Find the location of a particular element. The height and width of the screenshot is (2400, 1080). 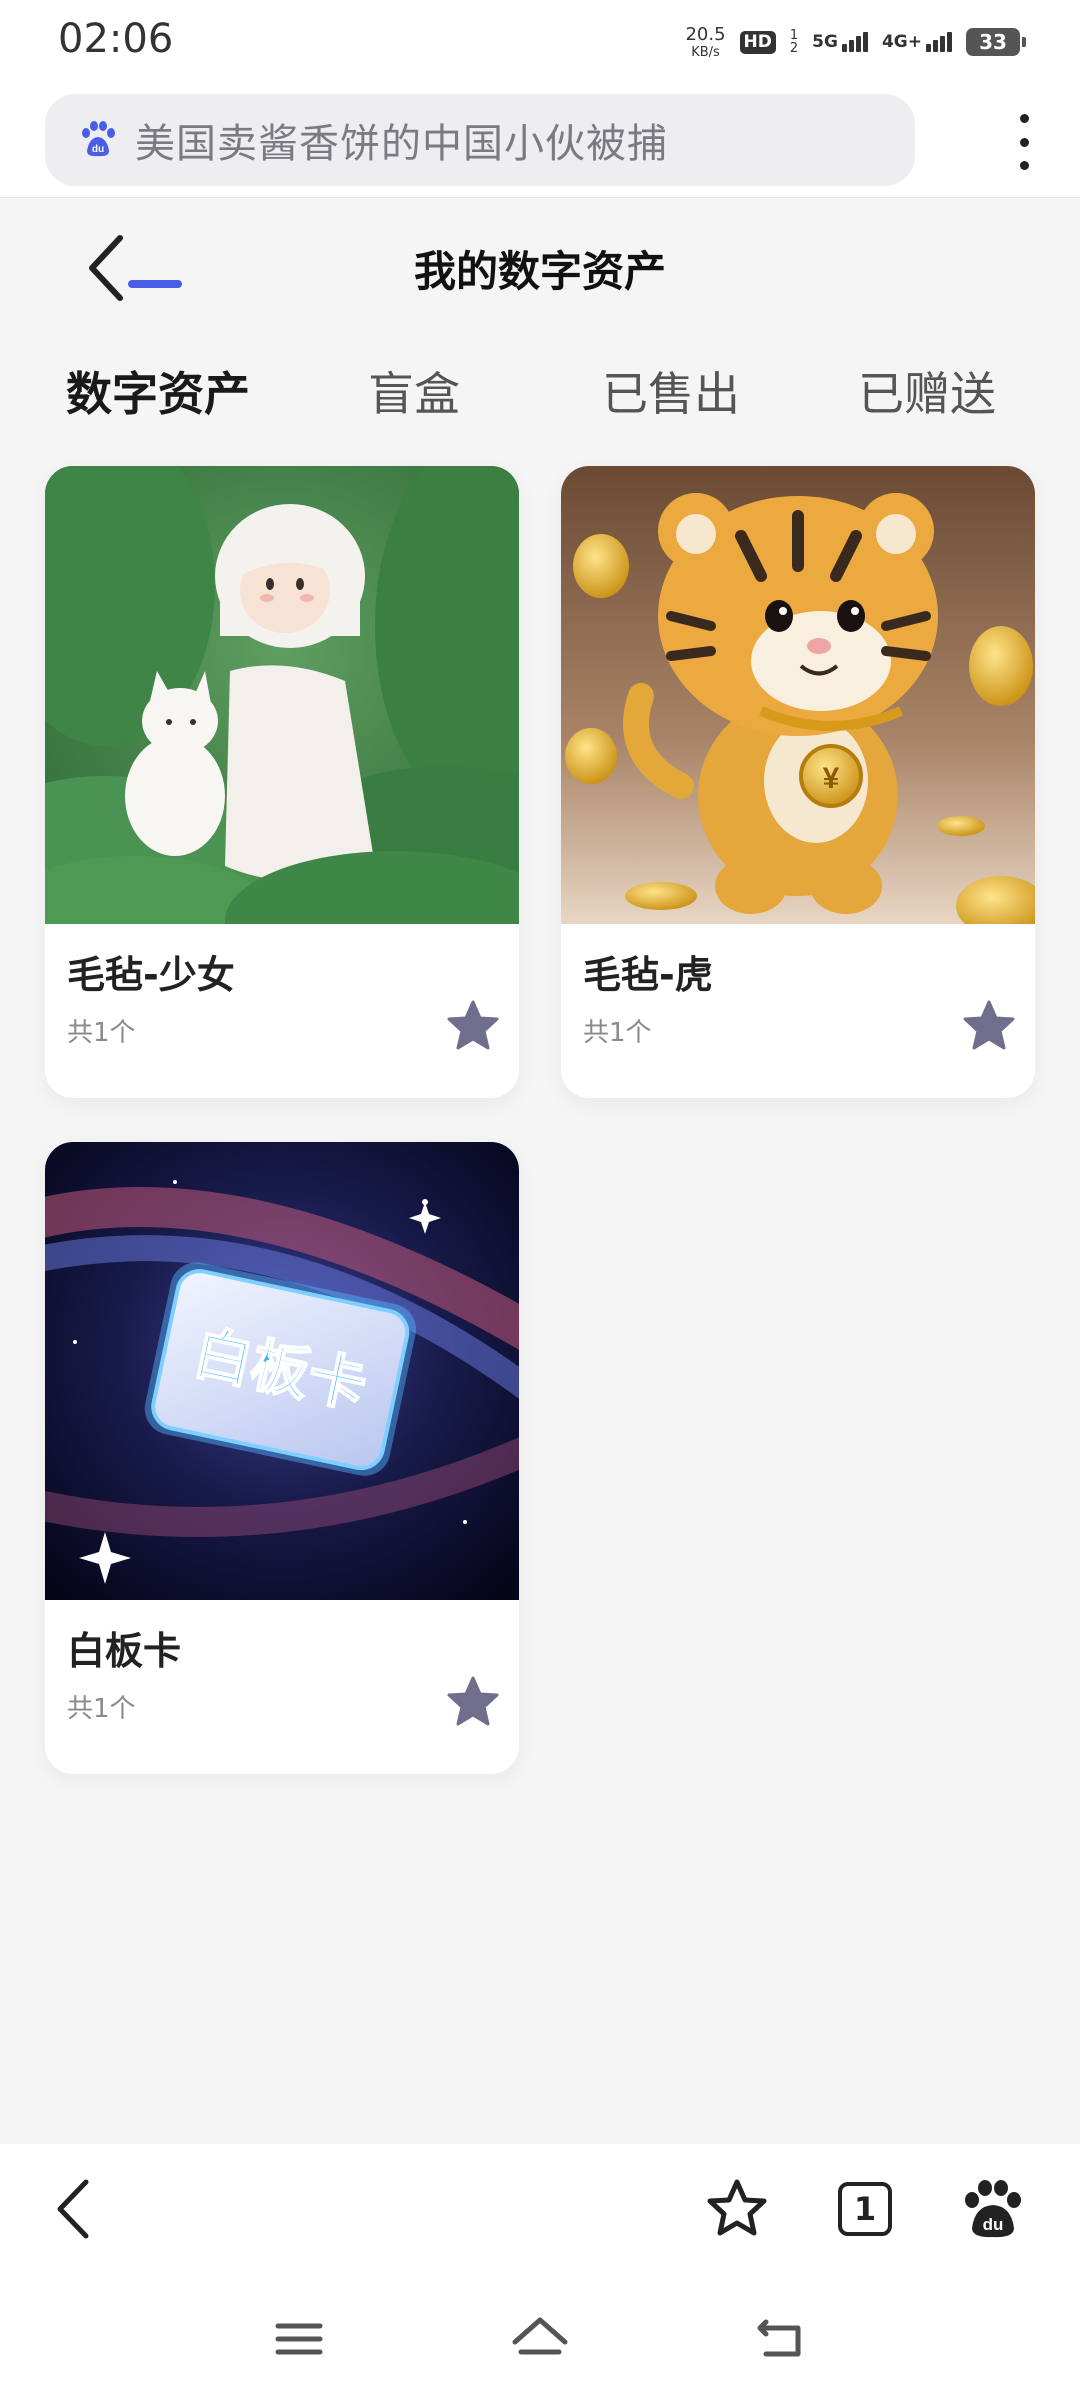

signal-4g-icon: 4G+ is located at coordinates (917, 42).